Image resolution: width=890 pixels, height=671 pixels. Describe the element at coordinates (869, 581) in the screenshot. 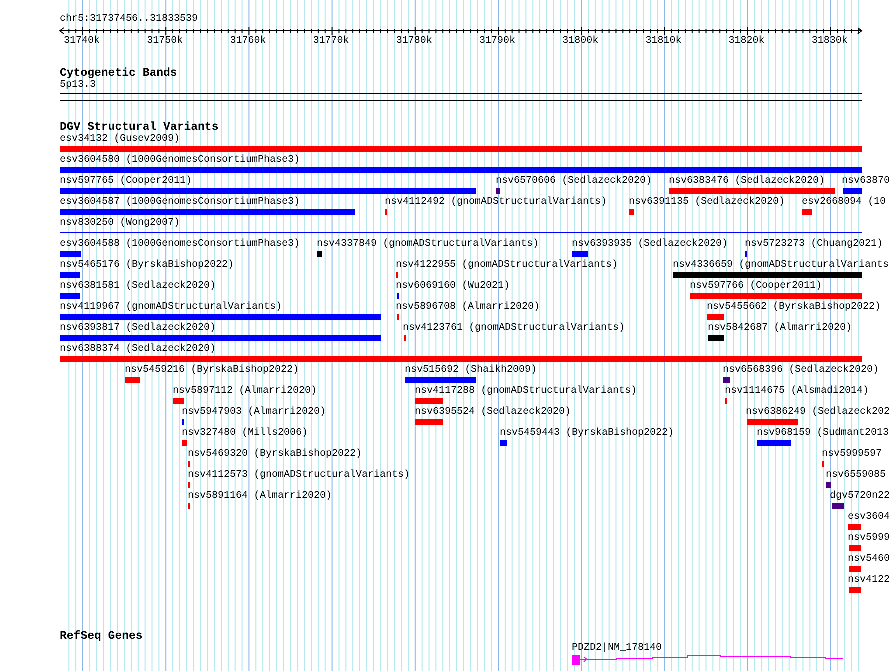

I see `feature-label: nsv4122` at that location.